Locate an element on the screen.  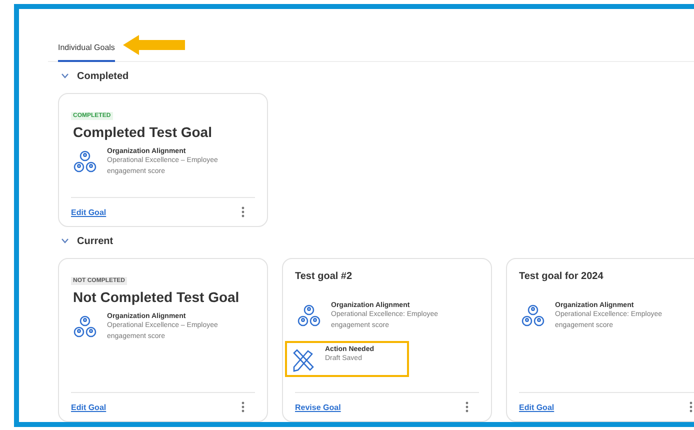
section-title: Completed is located at coordinates (103, 76).